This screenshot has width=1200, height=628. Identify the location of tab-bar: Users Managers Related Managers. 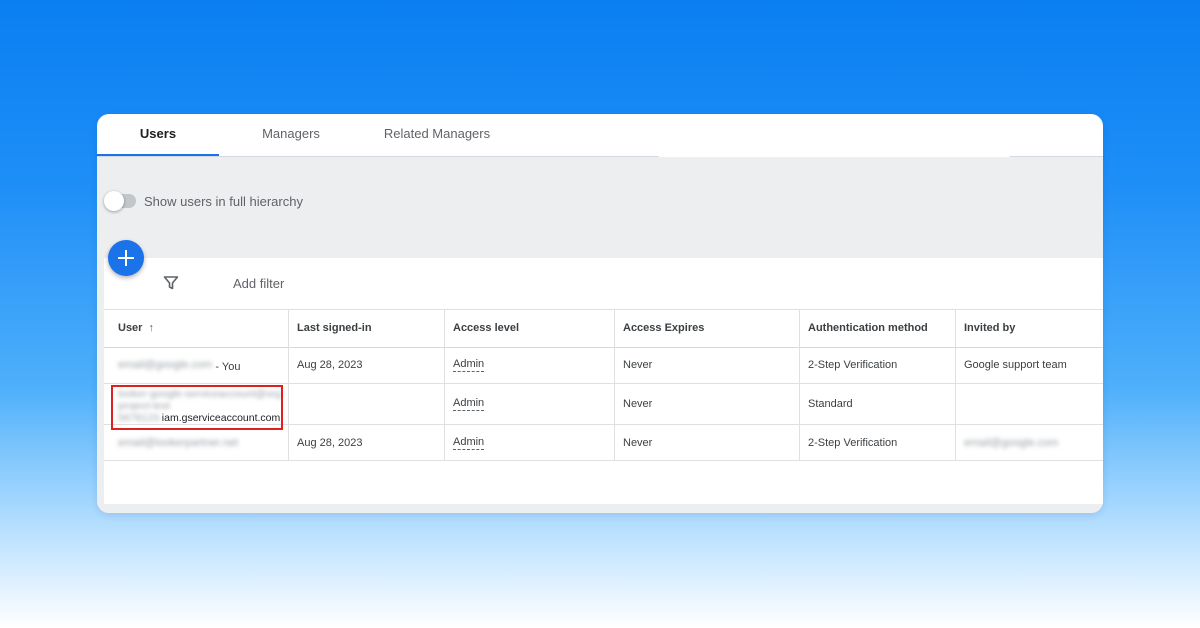
(600, 135).